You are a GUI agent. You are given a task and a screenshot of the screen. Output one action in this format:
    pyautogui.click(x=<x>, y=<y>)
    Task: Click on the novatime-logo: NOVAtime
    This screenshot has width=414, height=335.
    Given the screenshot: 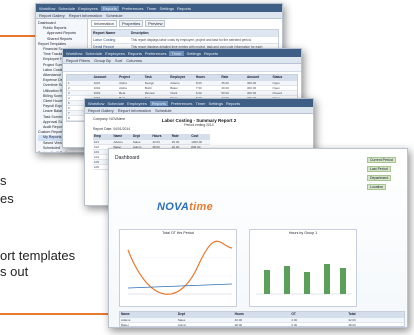 What is the action you would take?
    pyautogui.click(x=185, y=207)
    